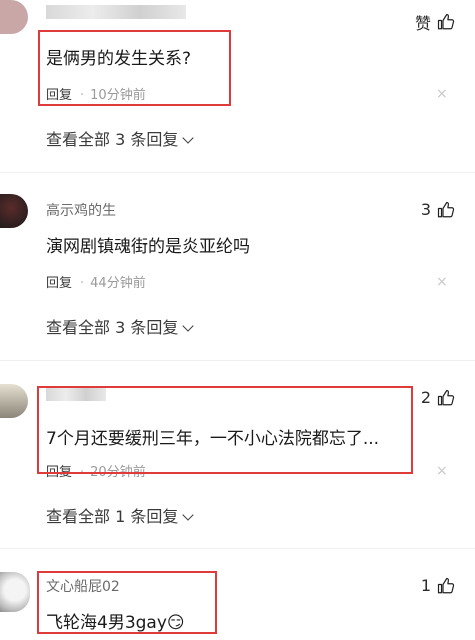 Image resolution: width=475 pixels, height=640 pixels. Describe the element at coordinates (148, 247) in the screenshot. I see `comment-text: 演网剧镇魂街的是炎亚纶吗` at that location.